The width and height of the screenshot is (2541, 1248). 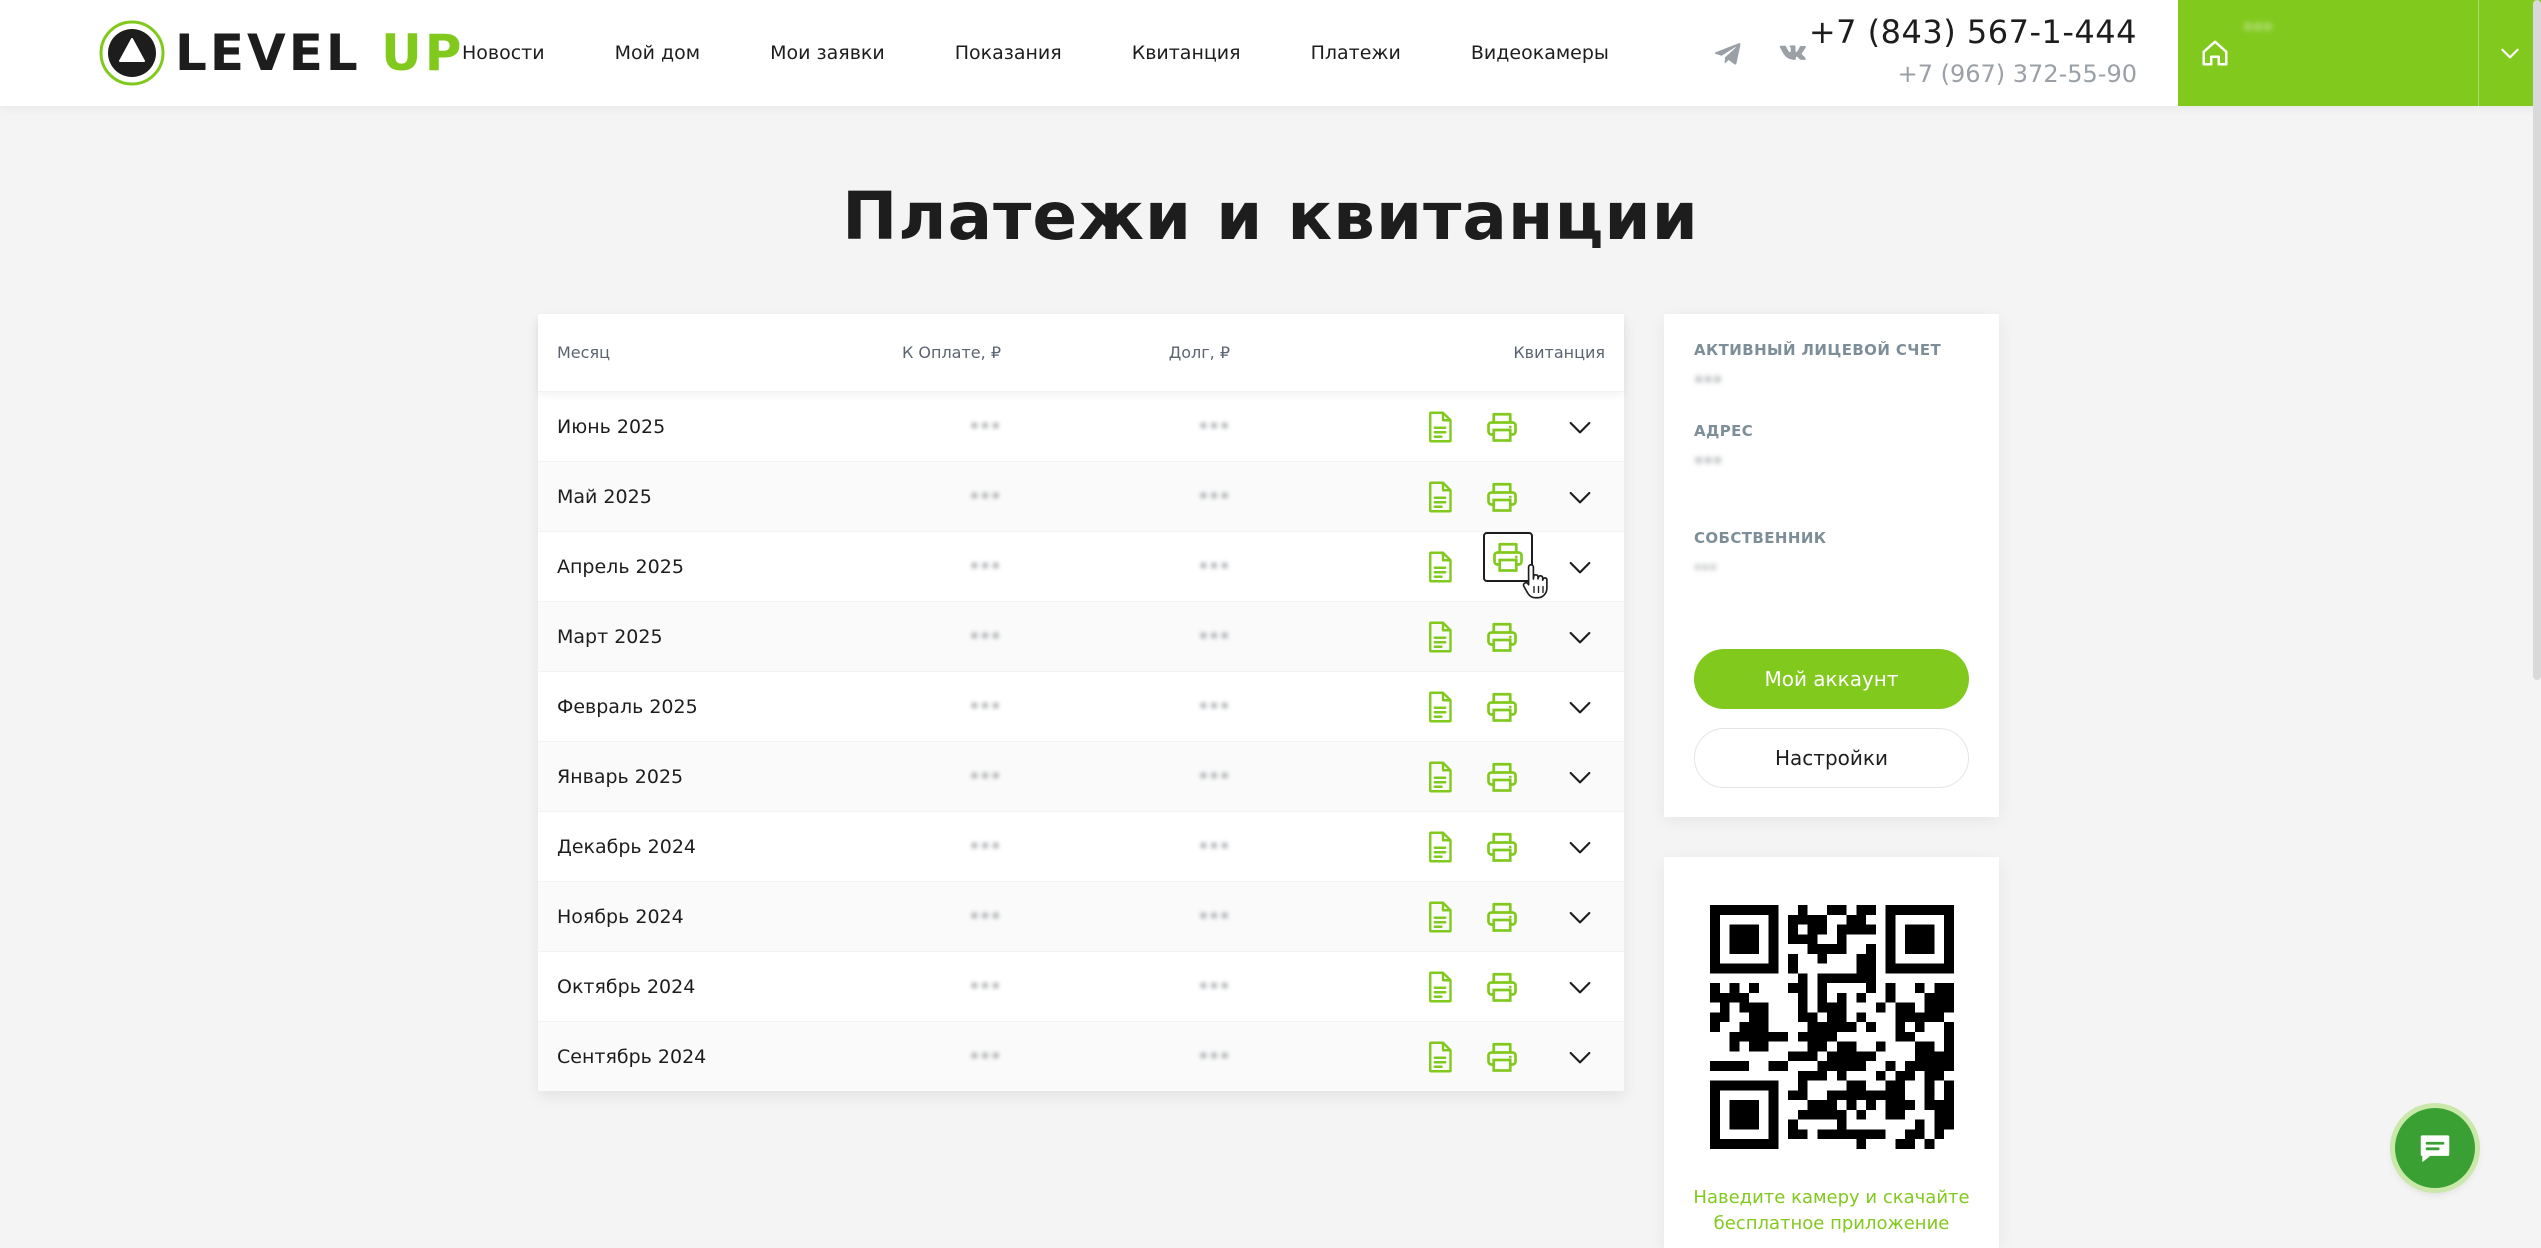 What do you see at coordinates (2359, 53) in the screenshot?
I see `account-selector: •••` at bounding box center [2359, 53].